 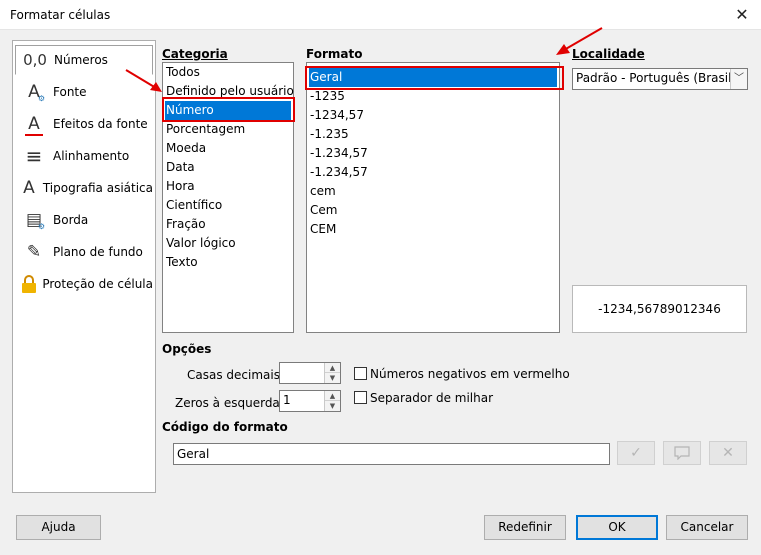 I want to click on categoria-heading: Categoria, so click(x=195, y=54).